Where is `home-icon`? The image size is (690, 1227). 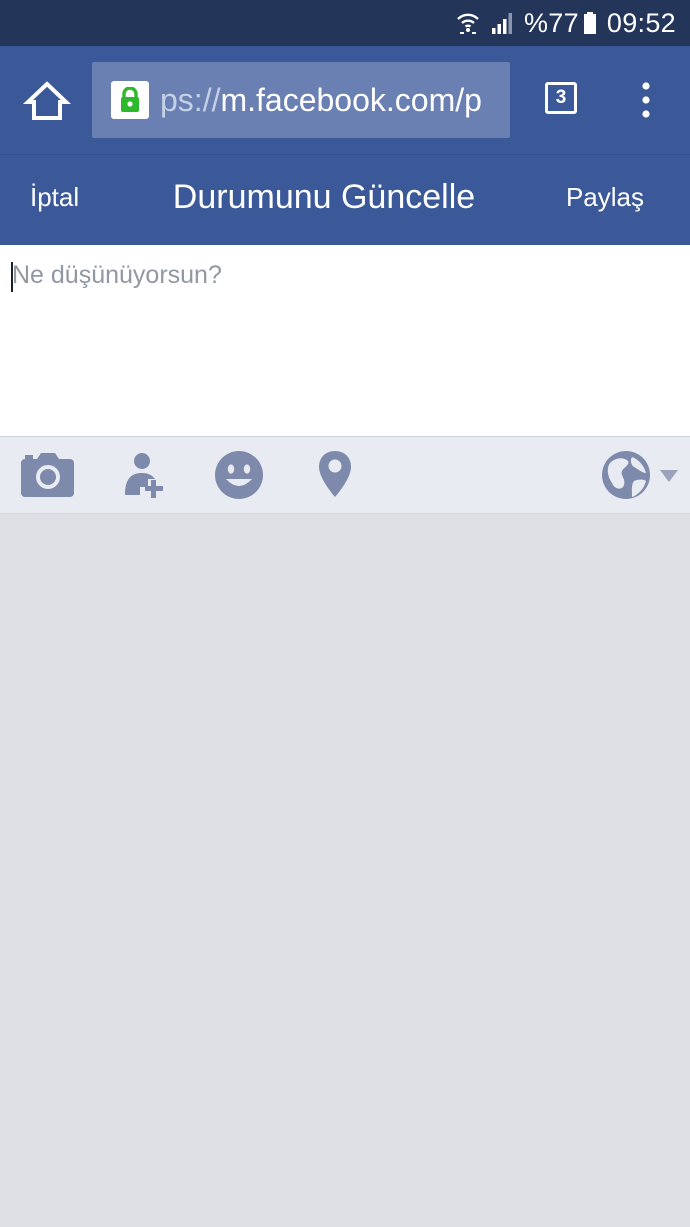 home-icon is located at coordinates (47, 100).